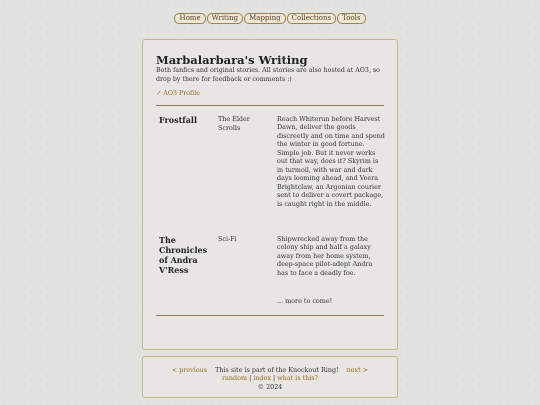 This screenshot has height=405, width=540. I want to click on webring-text: This site is part of the Knockout Ring!, so click(277, 370).